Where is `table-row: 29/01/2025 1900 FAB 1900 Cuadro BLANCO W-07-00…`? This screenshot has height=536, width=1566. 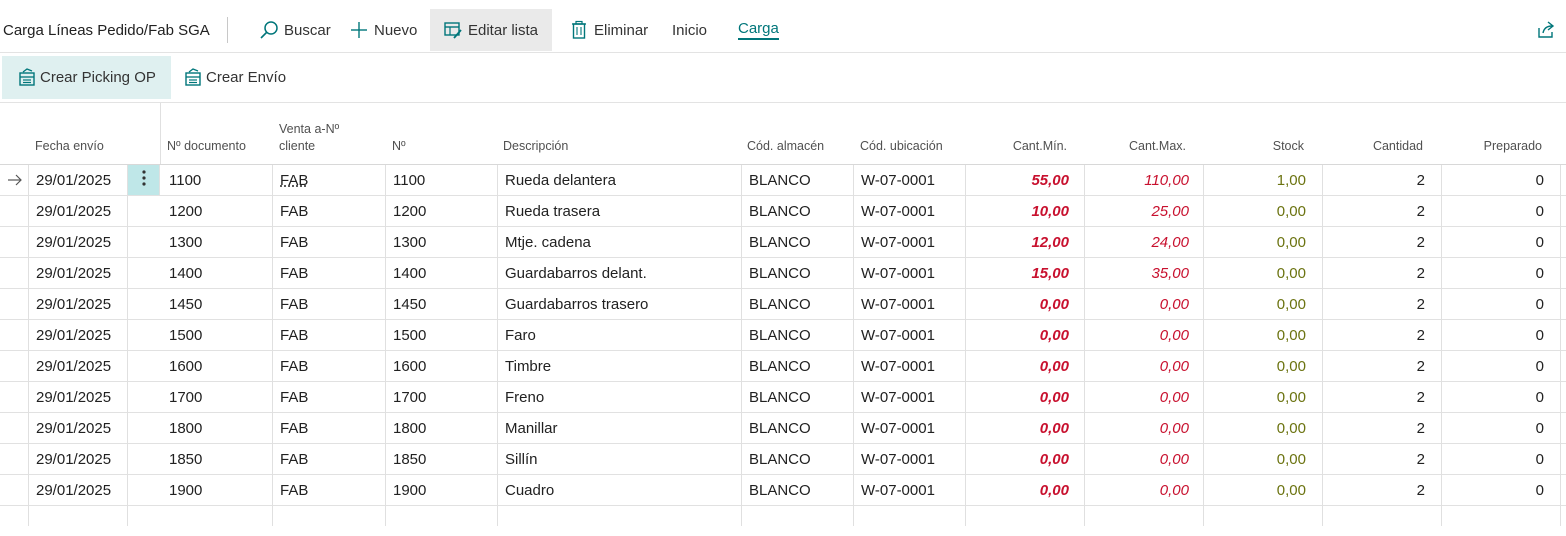
table-row: 29/01/2025 1900 FAB 1900 Cuadro BLANCO W-07-00… is located at coordinates (783, 490).